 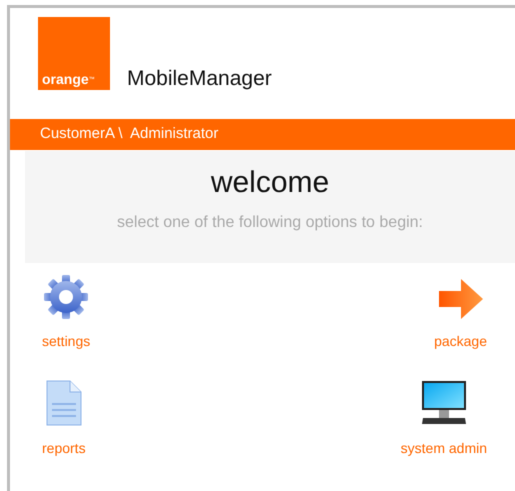 I want to click on welcome-subtitle: select one of the following options to begin:, so click(x=270, y=223).